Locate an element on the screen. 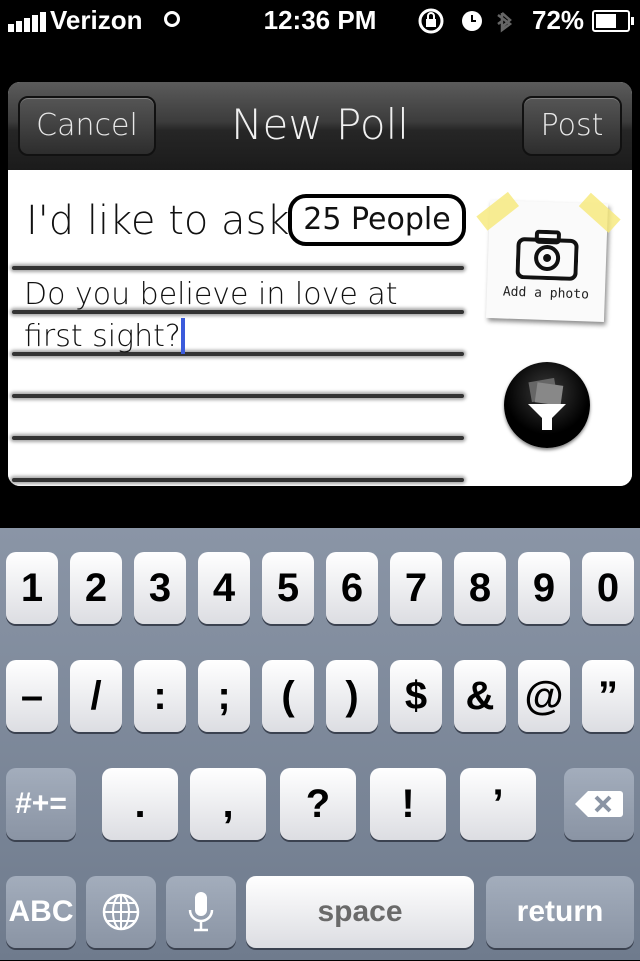 This screenshot has width=640, height=961. backspace-icon is located at coordinates (599, 804).